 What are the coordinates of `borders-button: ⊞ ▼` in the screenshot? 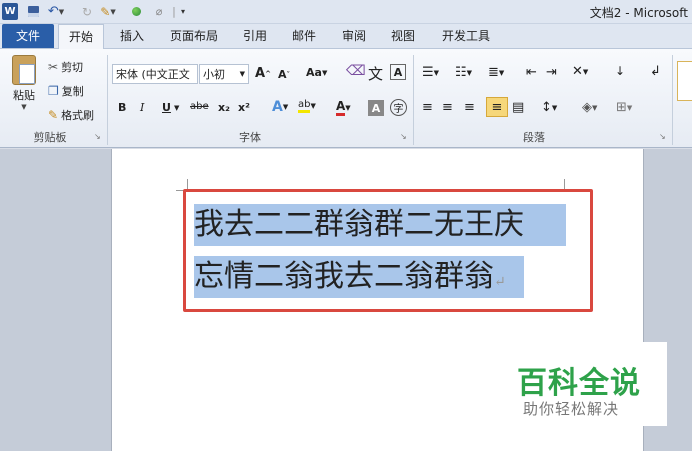 It's located at (624, 107).